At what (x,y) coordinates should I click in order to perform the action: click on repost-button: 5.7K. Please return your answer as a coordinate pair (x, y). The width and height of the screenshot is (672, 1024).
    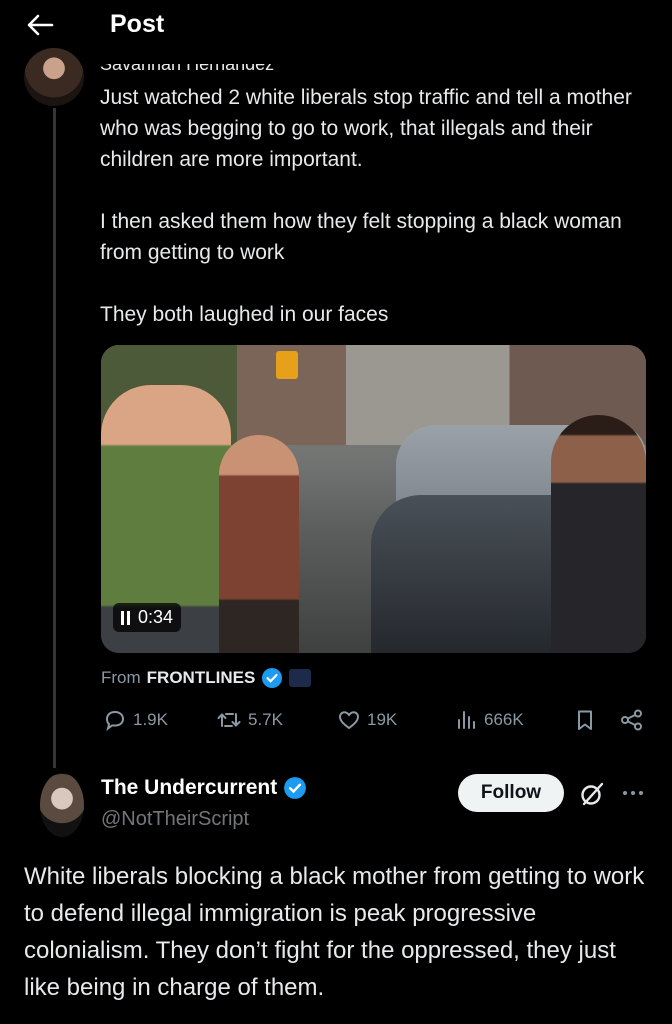
    Looking at the image, I should click on (249, 720).